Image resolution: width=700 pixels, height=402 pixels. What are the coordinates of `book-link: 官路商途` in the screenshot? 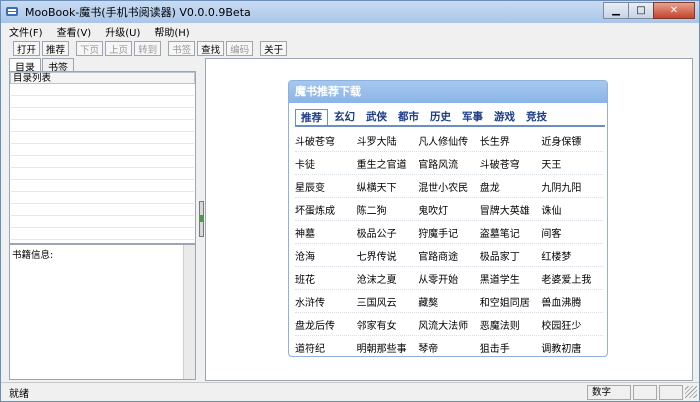 It's located at (449, 255).